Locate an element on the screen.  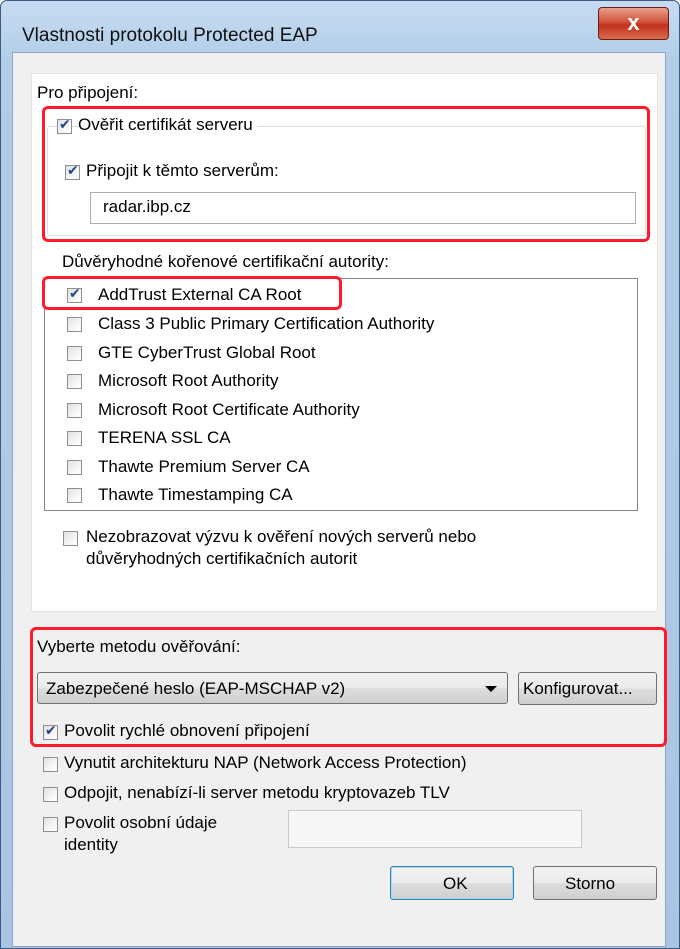
close-button: x is located at coordinates (633, 23).